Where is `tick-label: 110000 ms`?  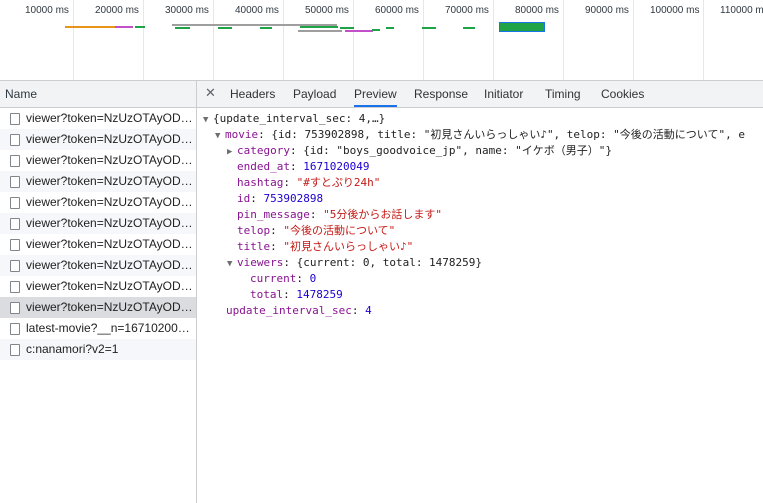
tick-label: 110000 ms is located at coordinates (741, 10).